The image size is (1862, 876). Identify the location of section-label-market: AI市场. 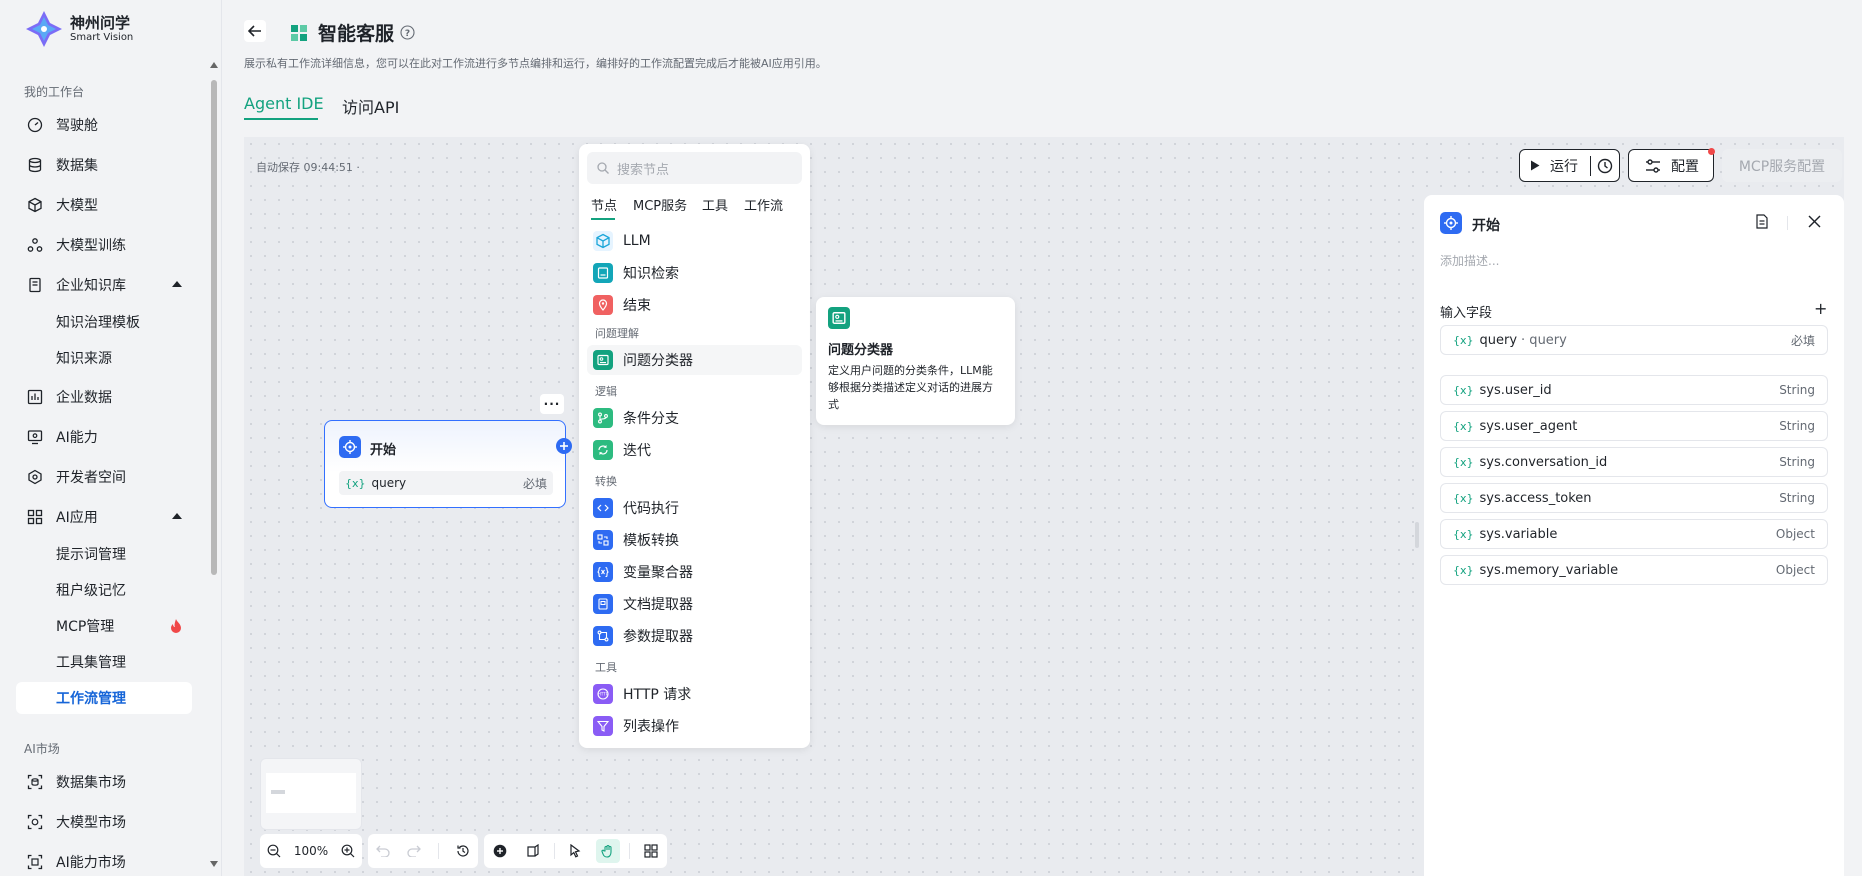
(42, 749).